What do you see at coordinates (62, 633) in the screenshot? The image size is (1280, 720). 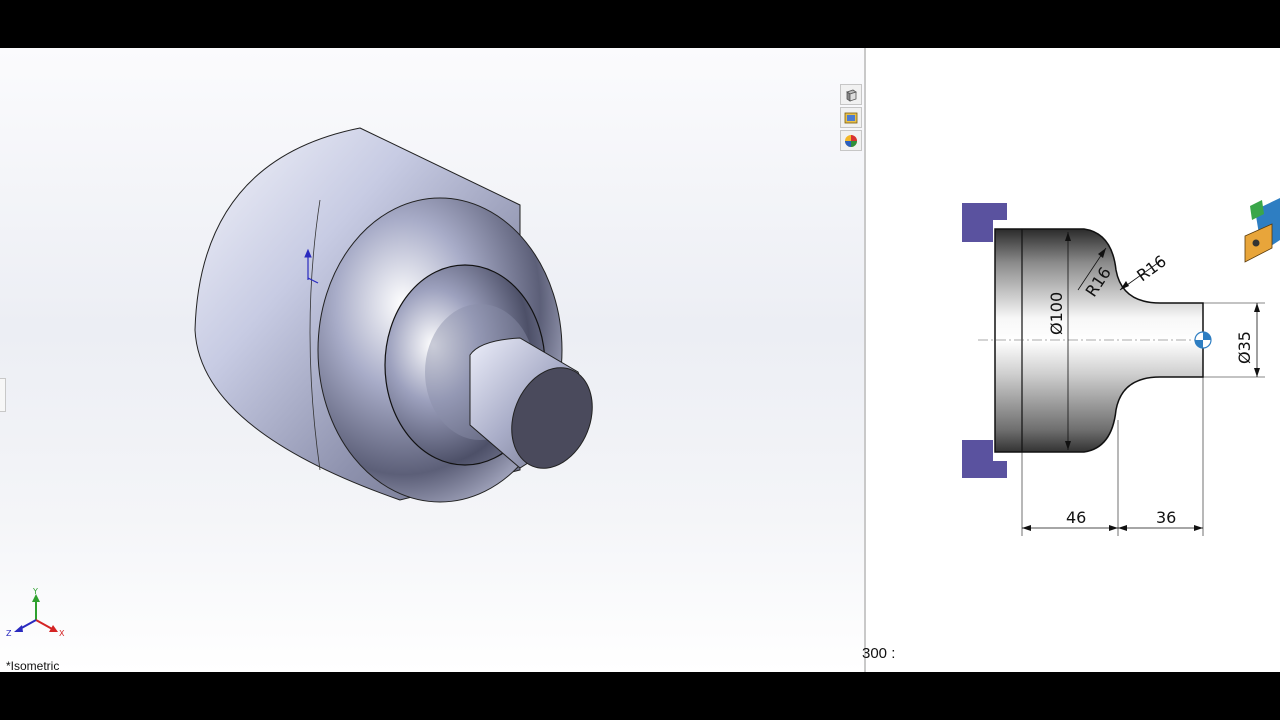 I see `triad-x-label: X` at bounding box center [62, 633].